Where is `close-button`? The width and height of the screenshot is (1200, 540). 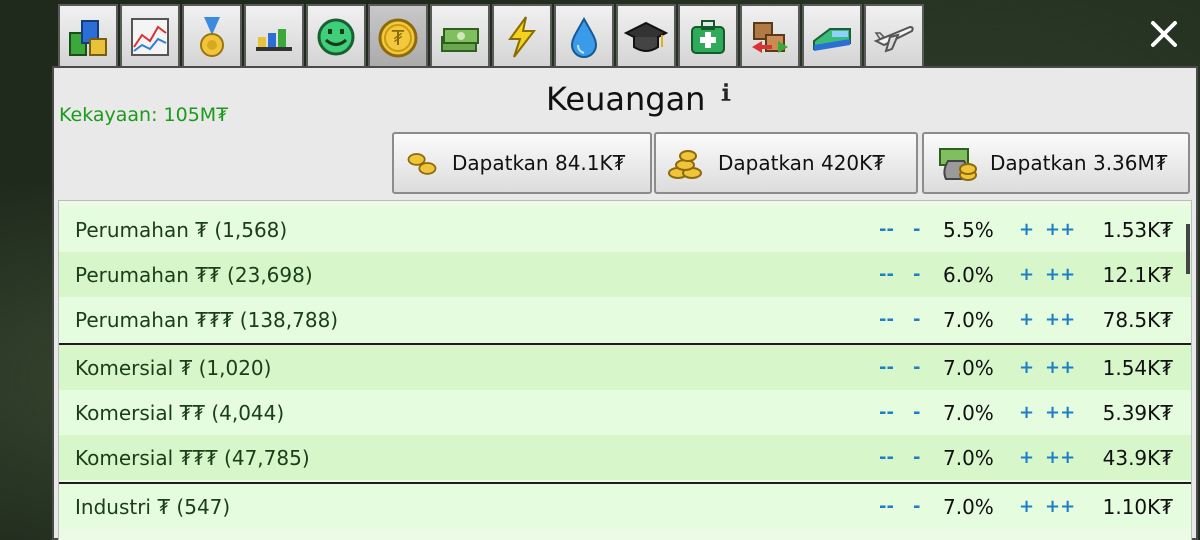 close-button is located at coordinates (1164, 34).